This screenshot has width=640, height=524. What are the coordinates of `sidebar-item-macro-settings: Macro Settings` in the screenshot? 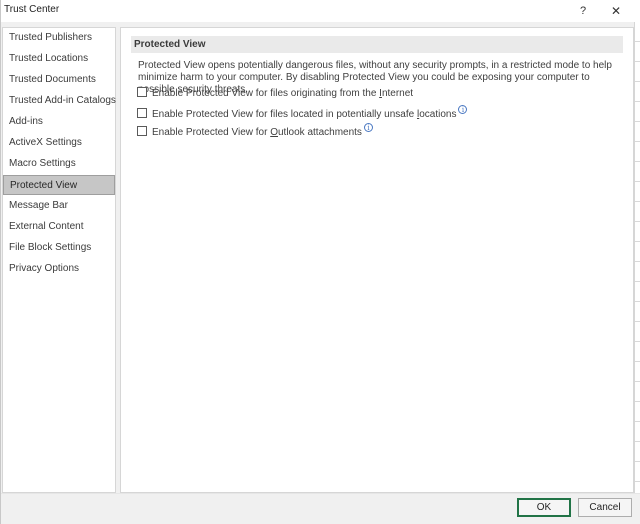 It's located at (59, 164).